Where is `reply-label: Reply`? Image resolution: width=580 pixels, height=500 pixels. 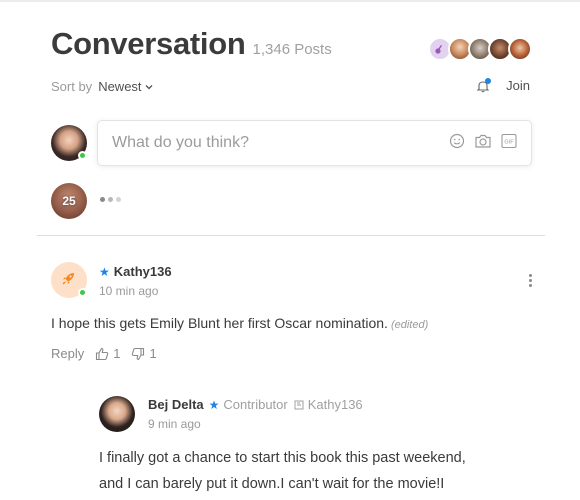 reply-label: Reply is located at coordinates (68, 353).